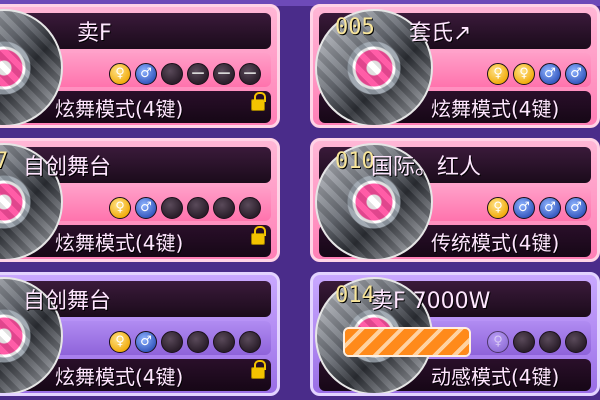 The height and width of the screenshot is (400, 600). I want to click on room-number: 010, so click(355, 161).